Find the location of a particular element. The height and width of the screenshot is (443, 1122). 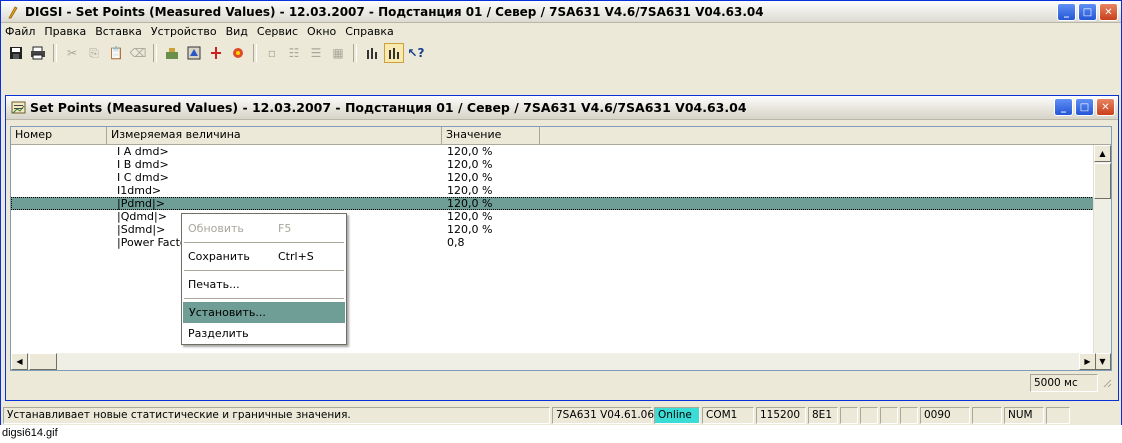

context-menu-item: Обновить F5 is located at coordinates (264, 228).